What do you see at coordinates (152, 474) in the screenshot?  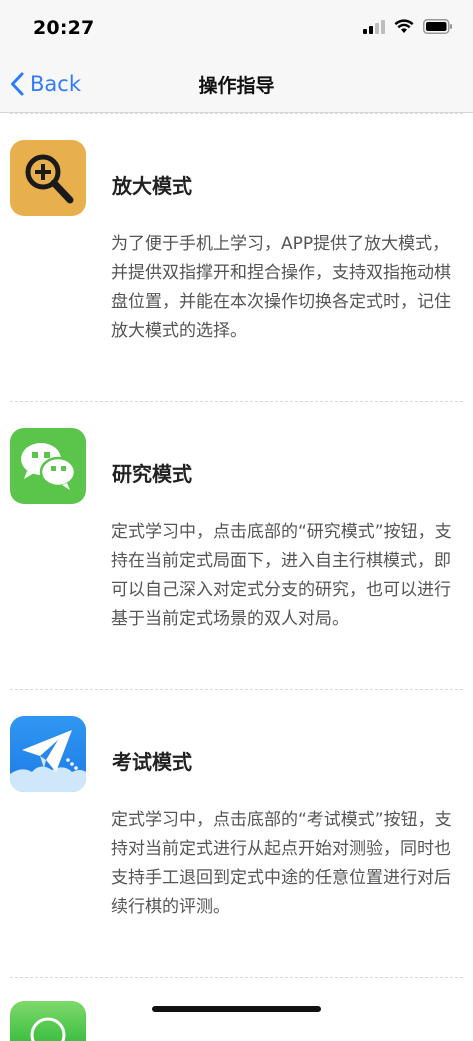 I see `section-title: 研究模式` at bounding box center [152, 474].